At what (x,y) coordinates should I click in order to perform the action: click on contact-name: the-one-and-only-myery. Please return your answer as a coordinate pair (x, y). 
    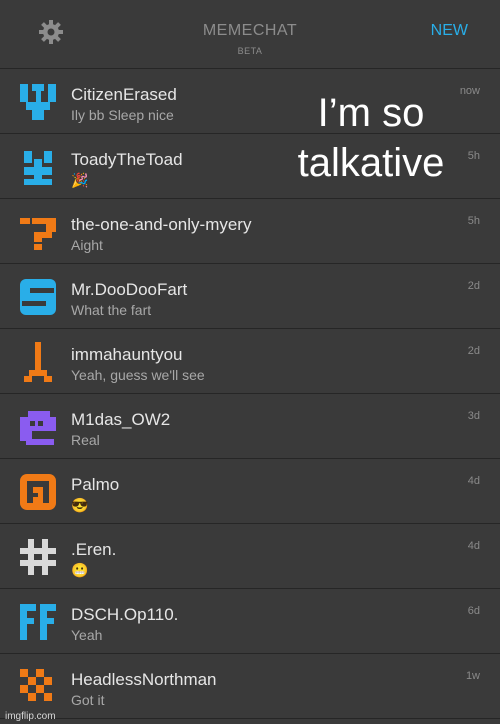
    Looking at the image, I should click on (161, 224).